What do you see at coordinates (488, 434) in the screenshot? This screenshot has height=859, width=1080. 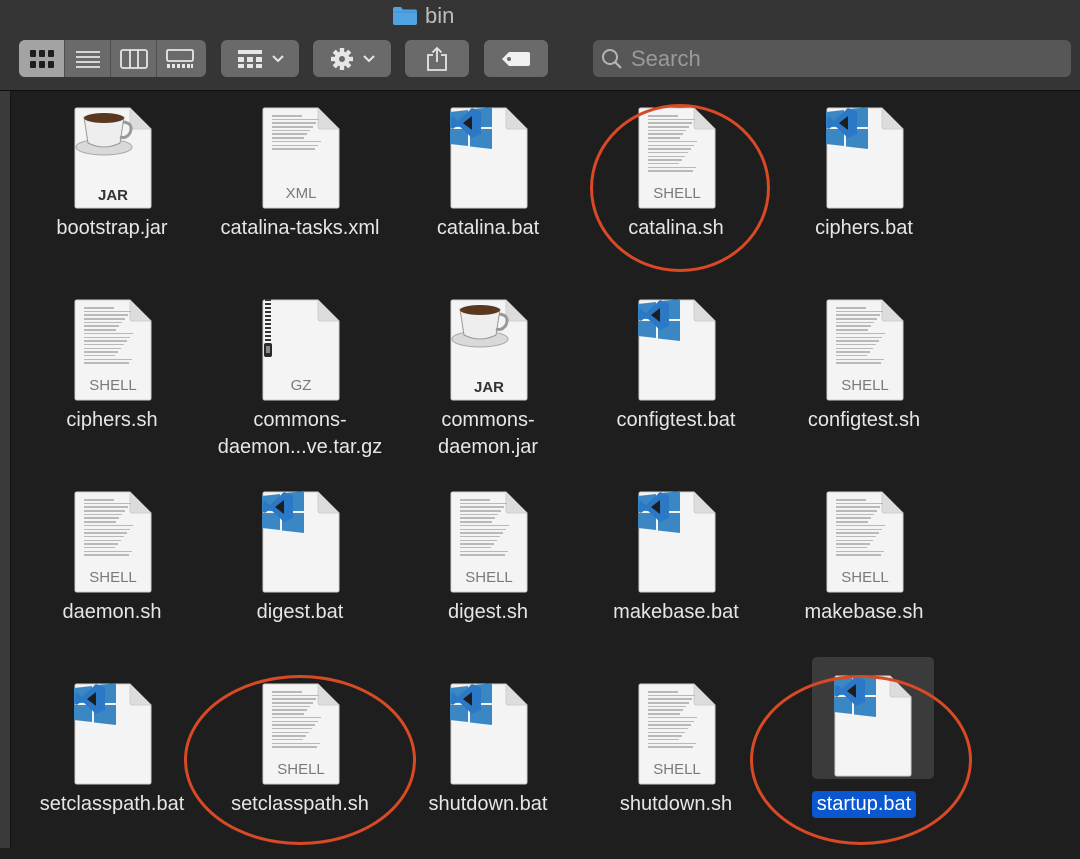 I see `file-name: commons-daemon.jar` at bounding box center [488, 434].